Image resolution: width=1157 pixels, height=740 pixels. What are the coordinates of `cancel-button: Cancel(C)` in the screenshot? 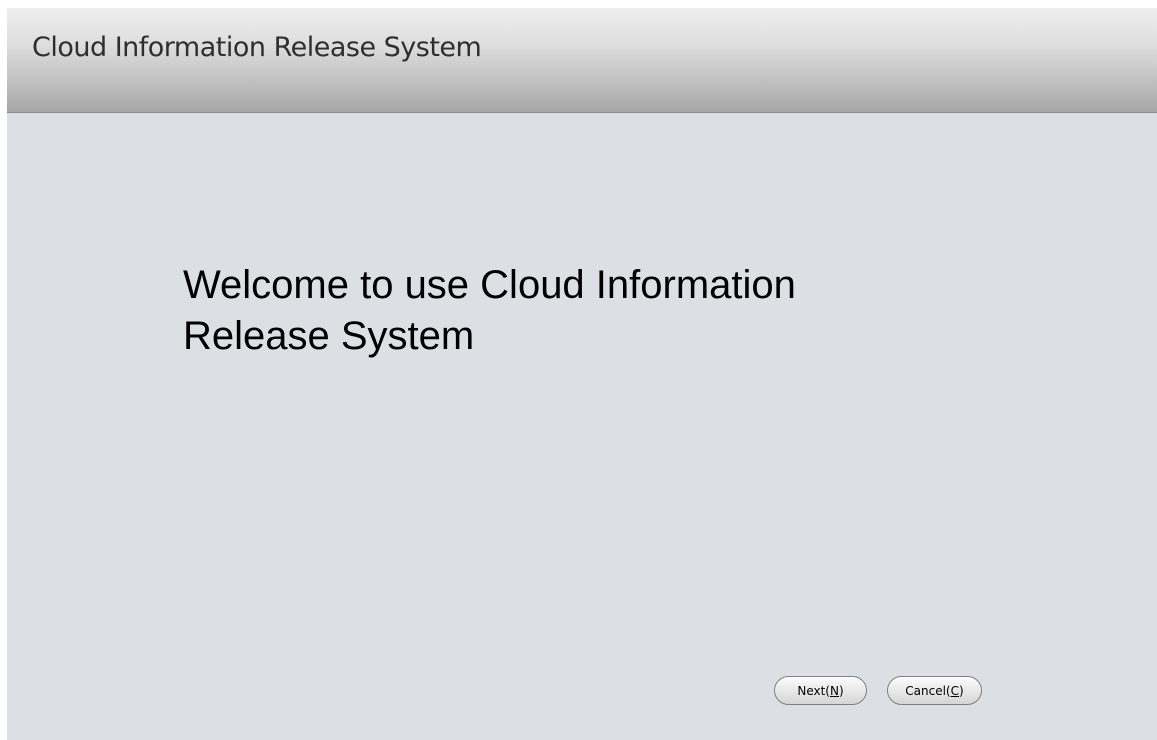 It's located at (934, 690).